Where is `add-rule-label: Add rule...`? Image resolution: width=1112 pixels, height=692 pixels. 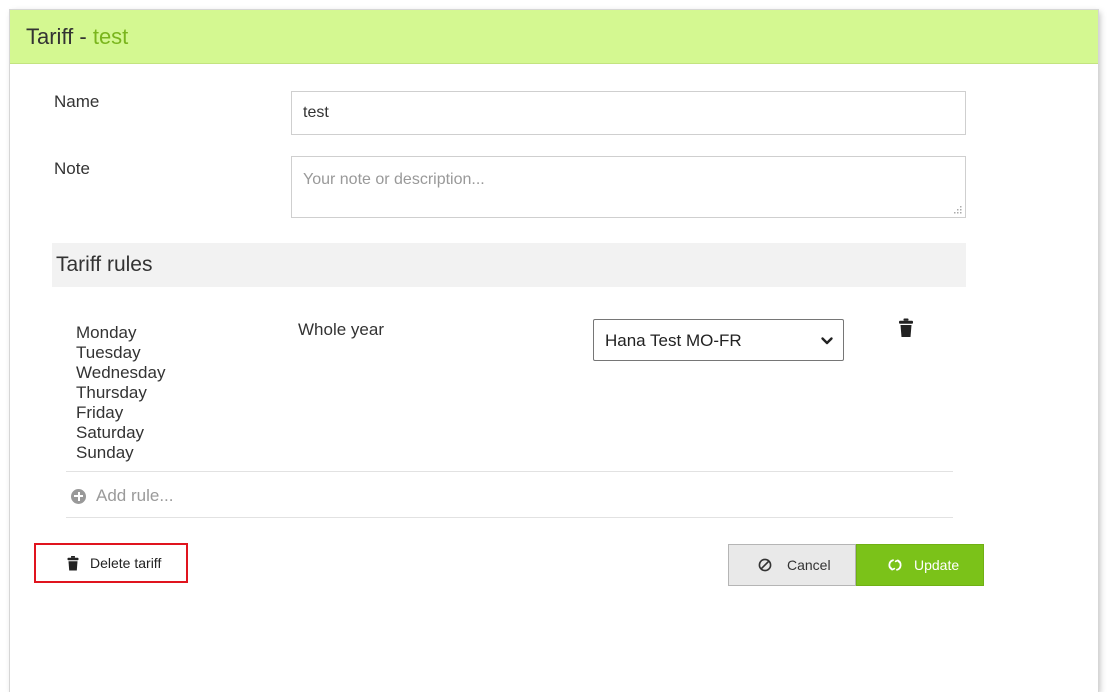 add-rule-label: Add rule... is located at coordinates (135, 495).